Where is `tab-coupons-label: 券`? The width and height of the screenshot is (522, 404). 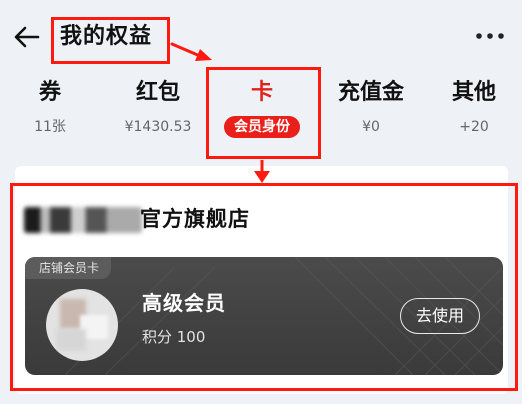 tab-coupons-label: 券 is located at coordinates (49, 92).